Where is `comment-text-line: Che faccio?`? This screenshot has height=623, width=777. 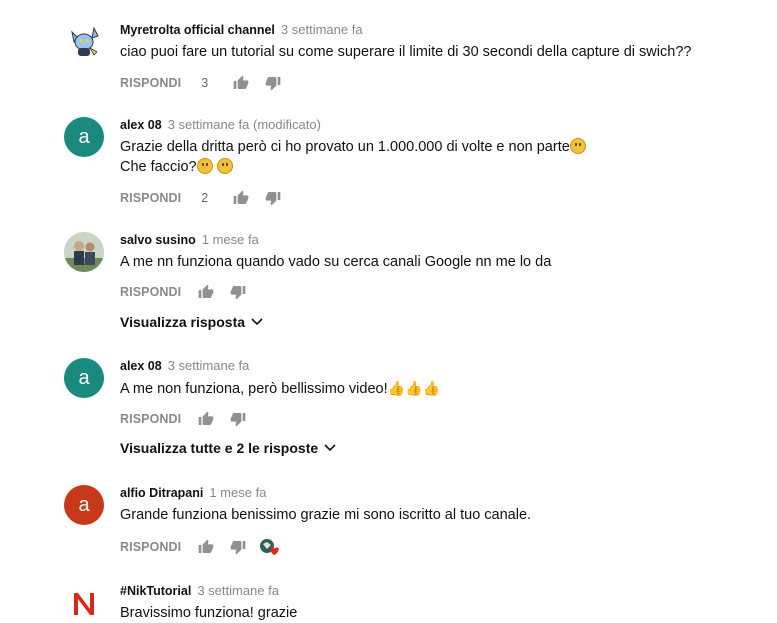 comment-text-line: Che faccio? is located at coordinates (158, 167).